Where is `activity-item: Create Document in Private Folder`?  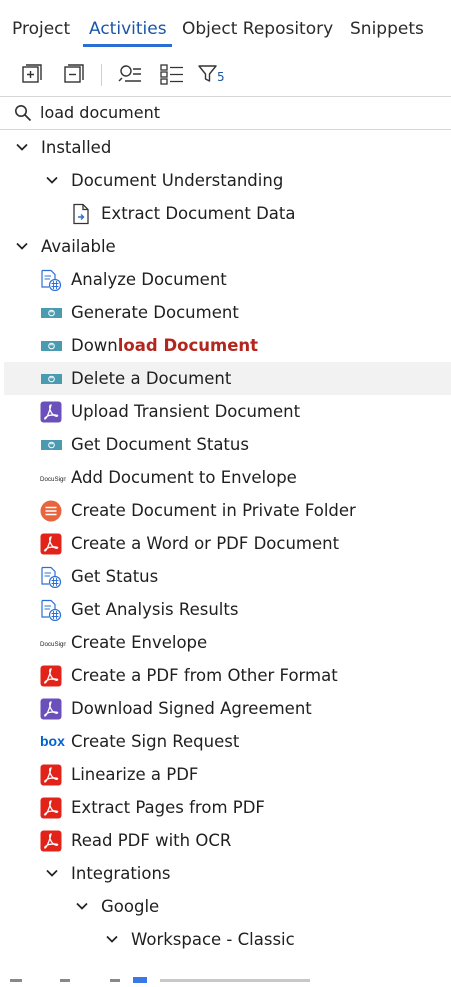
activity-item: Create Document in Private Folder is located at coordinates (227, 510).